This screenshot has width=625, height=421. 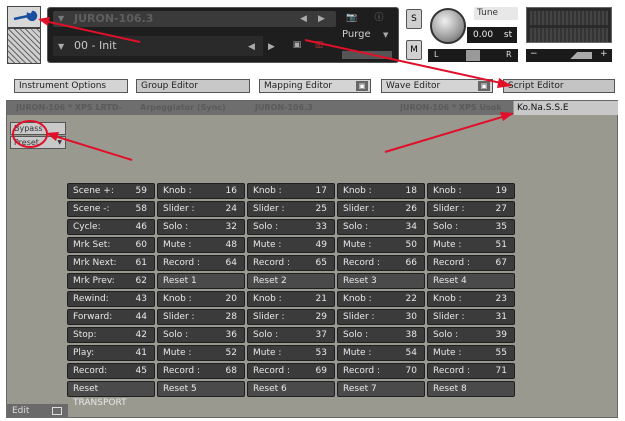 I want to click on bypass-highlight-circle, so click(x=30, y=134).